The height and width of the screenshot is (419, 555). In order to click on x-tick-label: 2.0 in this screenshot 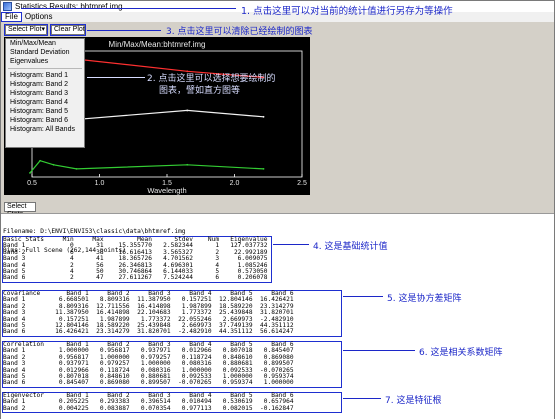, I will do `click(235, 183)`.